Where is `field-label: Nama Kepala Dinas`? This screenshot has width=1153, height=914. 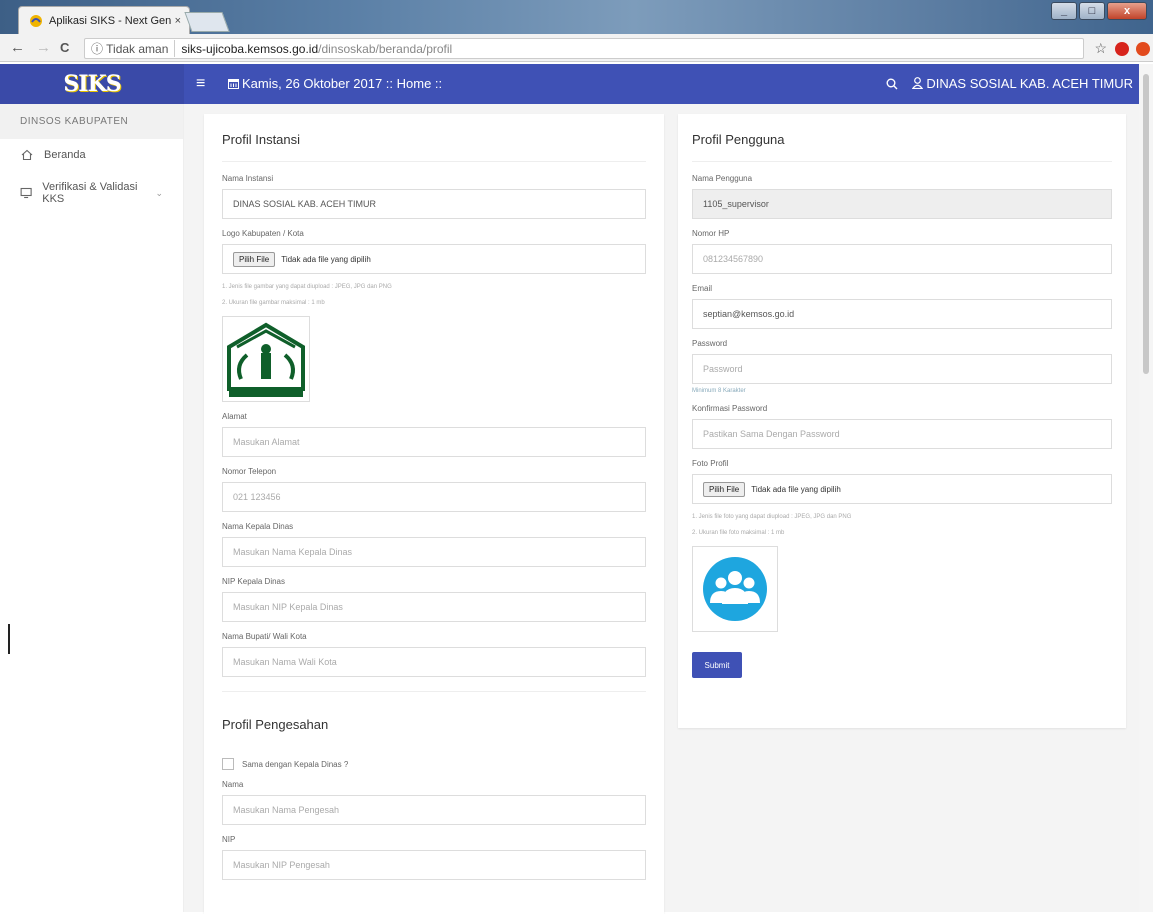 field-label: Nama Kepala Dinas is located at coordinates (258, 526).